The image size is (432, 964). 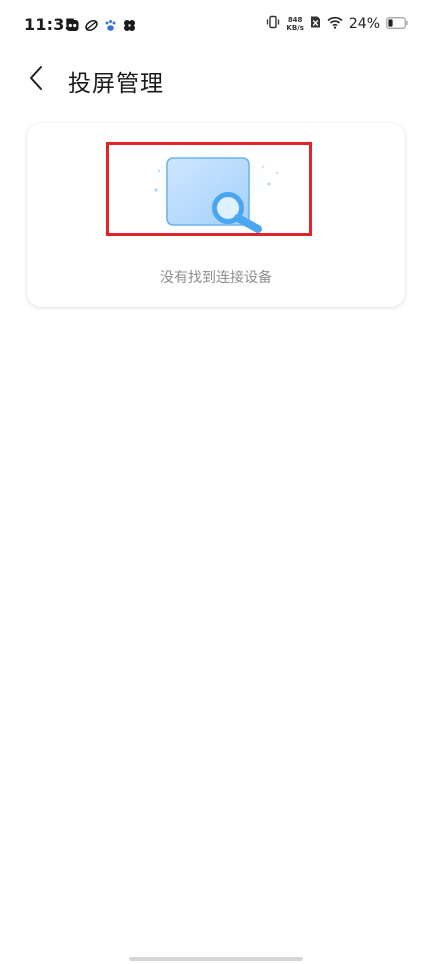 I want to click on network-speed: 848 KB/s, so click(x=294, y=24).